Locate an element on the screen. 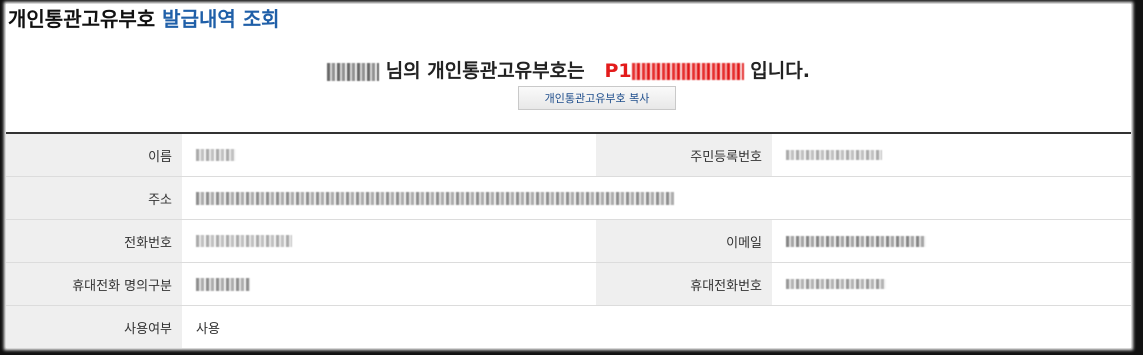 This screenshot has width=1143, height=355. copy-customs-code-button: 개인통관고유부호 복사 is located at coordinates (597, 98).